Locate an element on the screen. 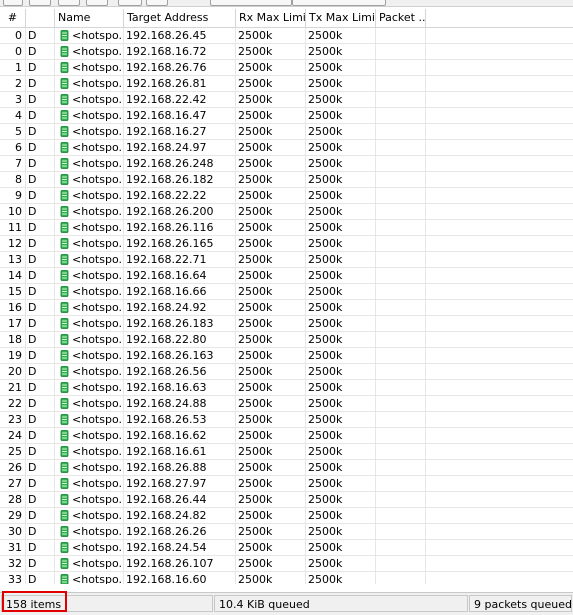 The image size is (573, 615). column-header-target-address: Target Address is located at coordinates (180, 18).